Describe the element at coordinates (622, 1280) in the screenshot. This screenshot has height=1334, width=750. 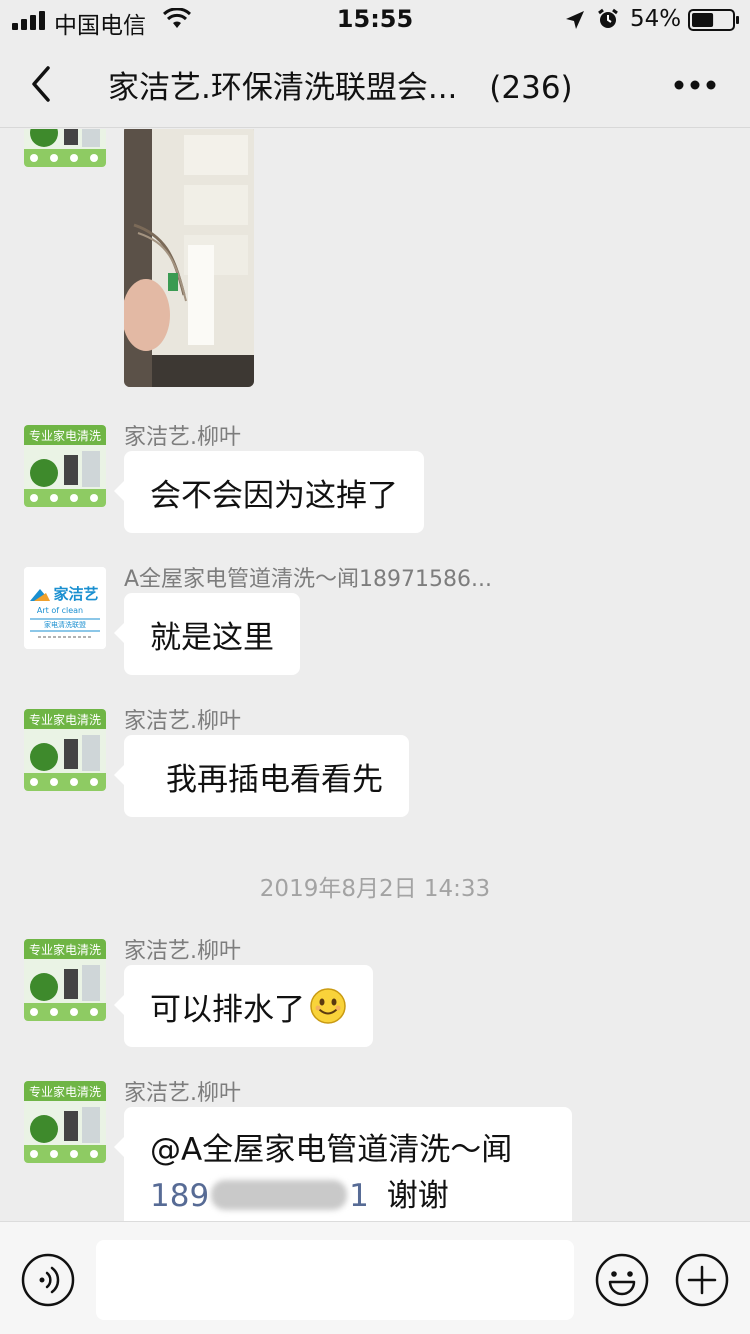
I see `emoji-icon` at that location.